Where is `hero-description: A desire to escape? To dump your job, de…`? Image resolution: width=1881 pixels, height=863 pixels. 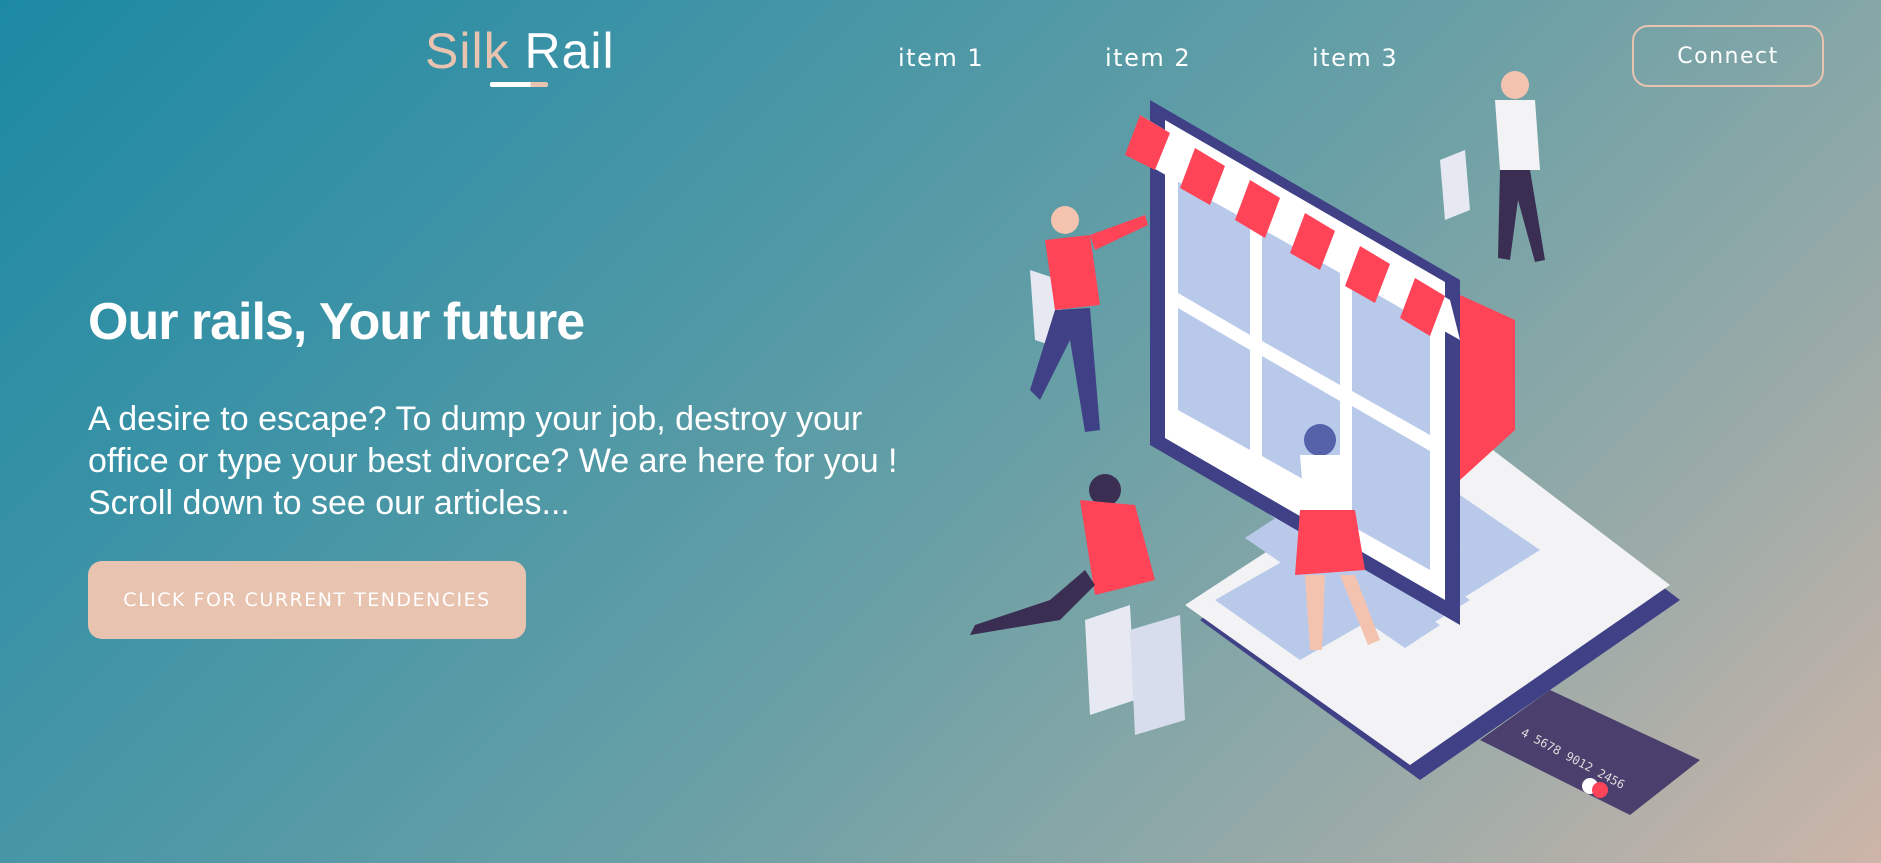
hero-description: A desire to escape? To dump your job, de… is located at coordinates (493, 461).